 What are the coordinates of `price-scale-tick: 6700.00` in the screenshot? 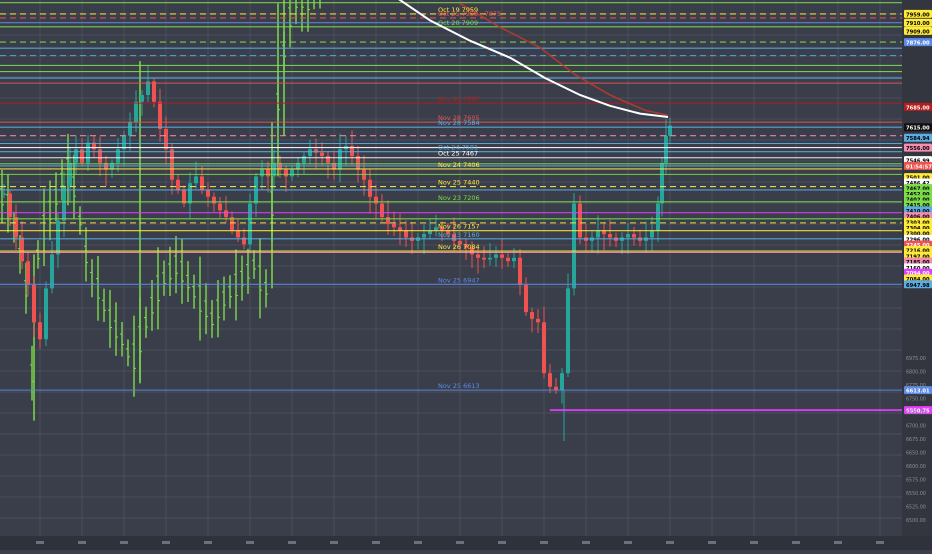 It's located at (916, 427).